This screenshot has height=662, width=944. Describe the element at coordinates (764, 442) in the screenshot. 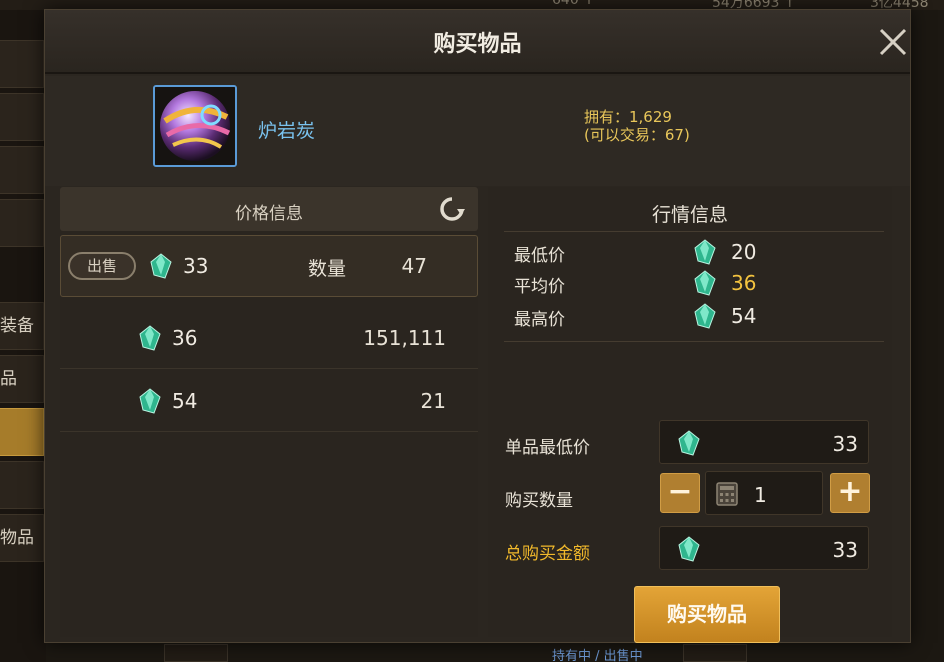

I see `unit-price-field: 33` at that location.